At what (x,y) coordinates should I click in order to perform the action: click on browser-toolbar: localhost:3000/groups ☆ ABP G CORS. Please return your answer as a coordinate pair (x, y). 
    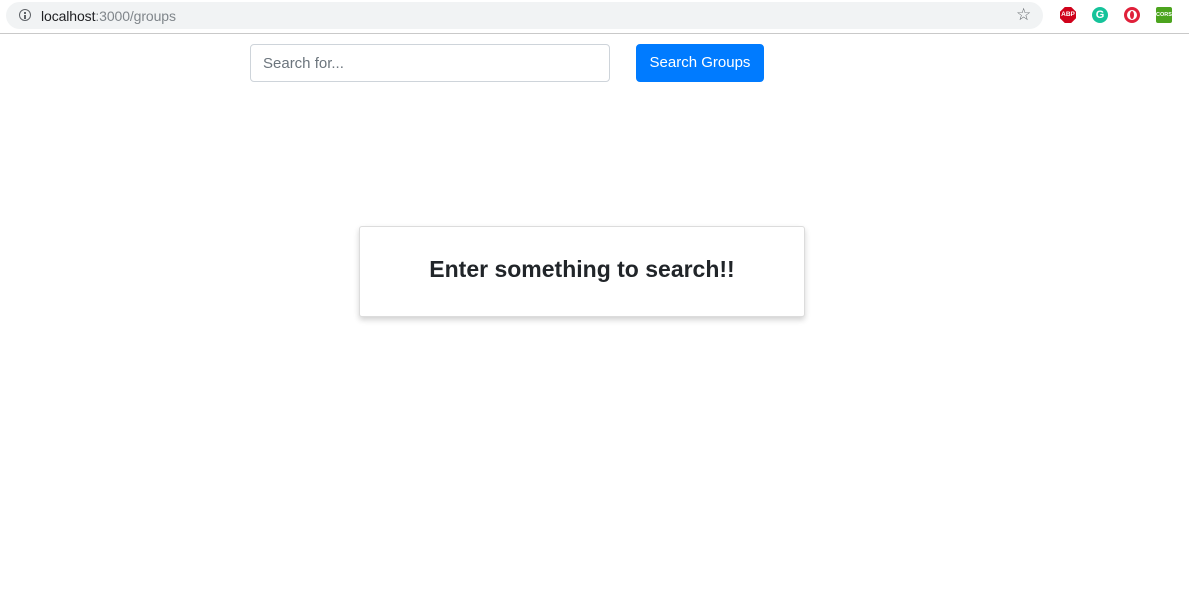
    Looking at the image, I should click on (594, 17).